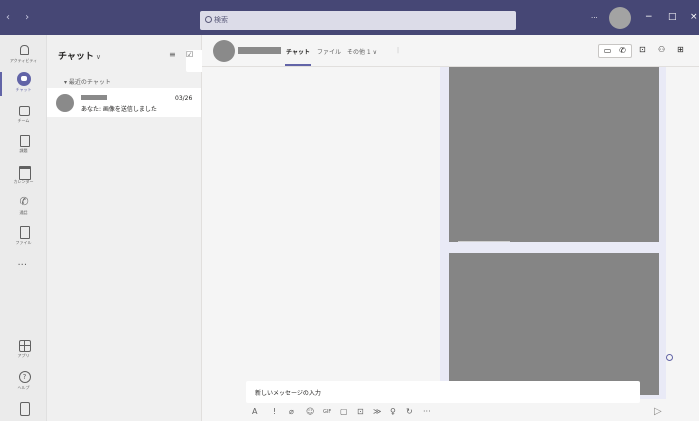 This screenshot has width=699, height=421. What do you see at coordinates (24, 140) in the screenshot?
I see `assignment-icon` at bounding box center [24, 140].